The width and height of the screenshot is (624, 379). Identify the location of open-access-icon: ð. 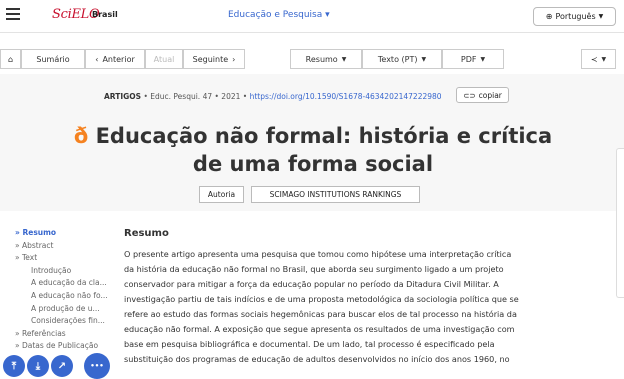
(81, 136).